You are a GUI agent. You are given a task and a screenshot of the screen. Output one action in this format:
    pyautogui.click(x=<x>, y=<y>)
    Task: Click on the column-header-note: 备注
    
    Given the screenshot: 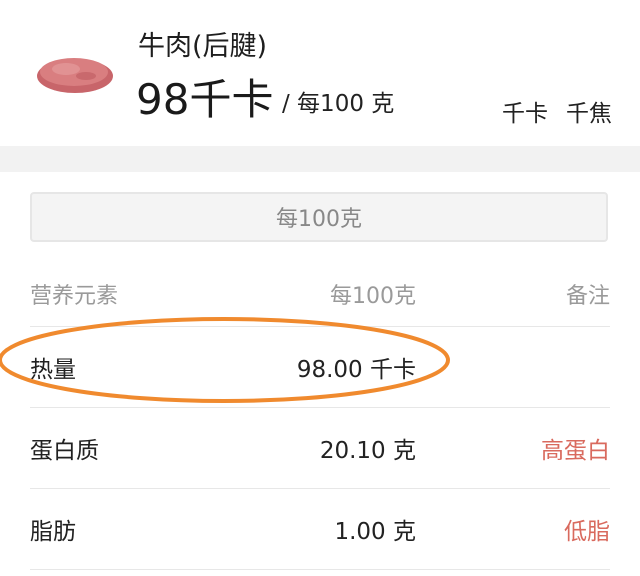 What is the action you would take?
    pyautogui.click(x=587, y=296)
    